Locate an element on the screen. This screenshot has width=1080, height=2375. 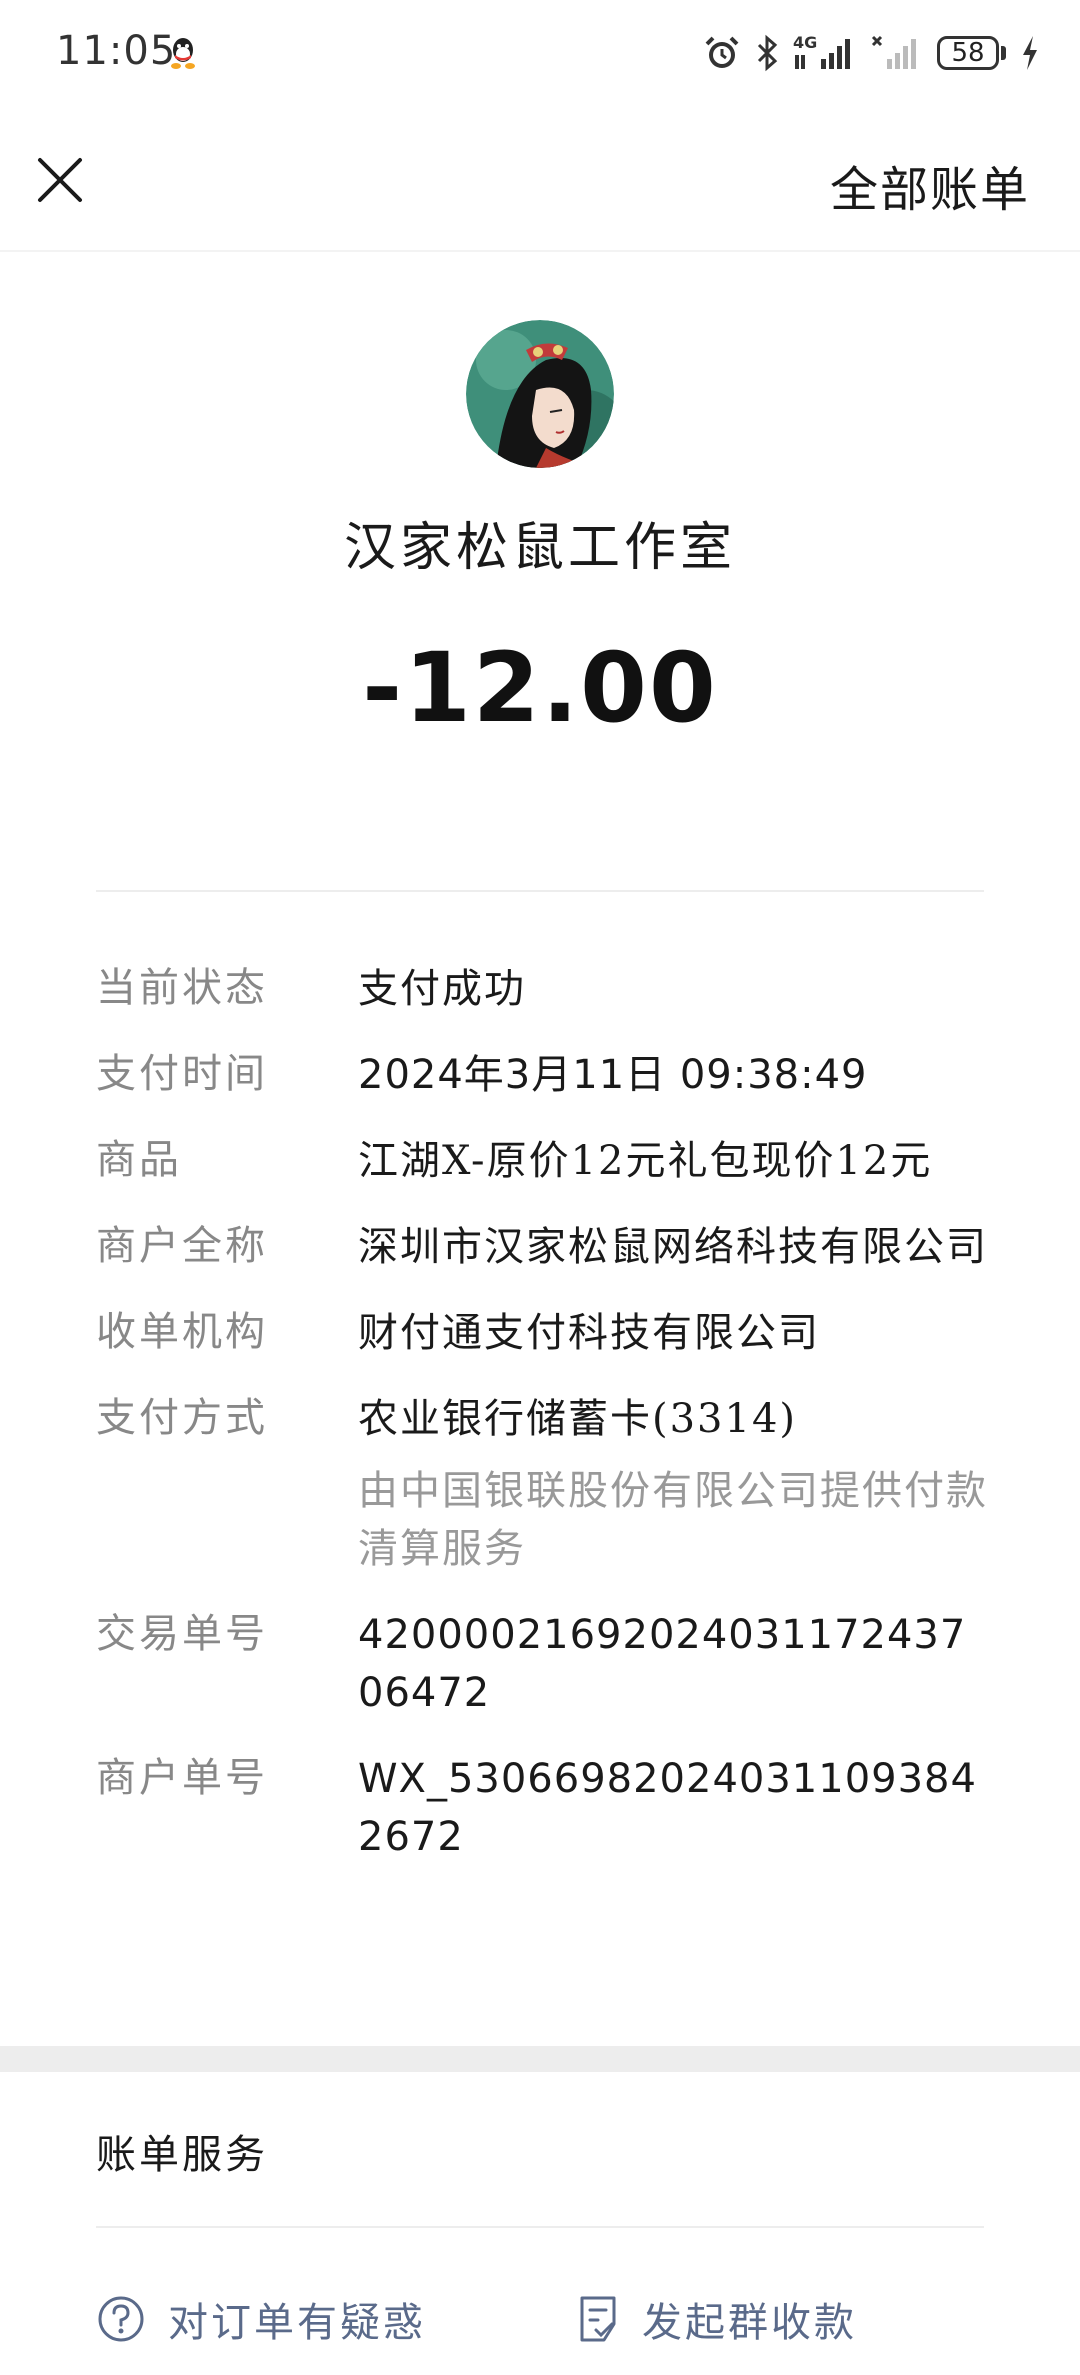
signal-icon: 4G is located at coordinates (825, 53).